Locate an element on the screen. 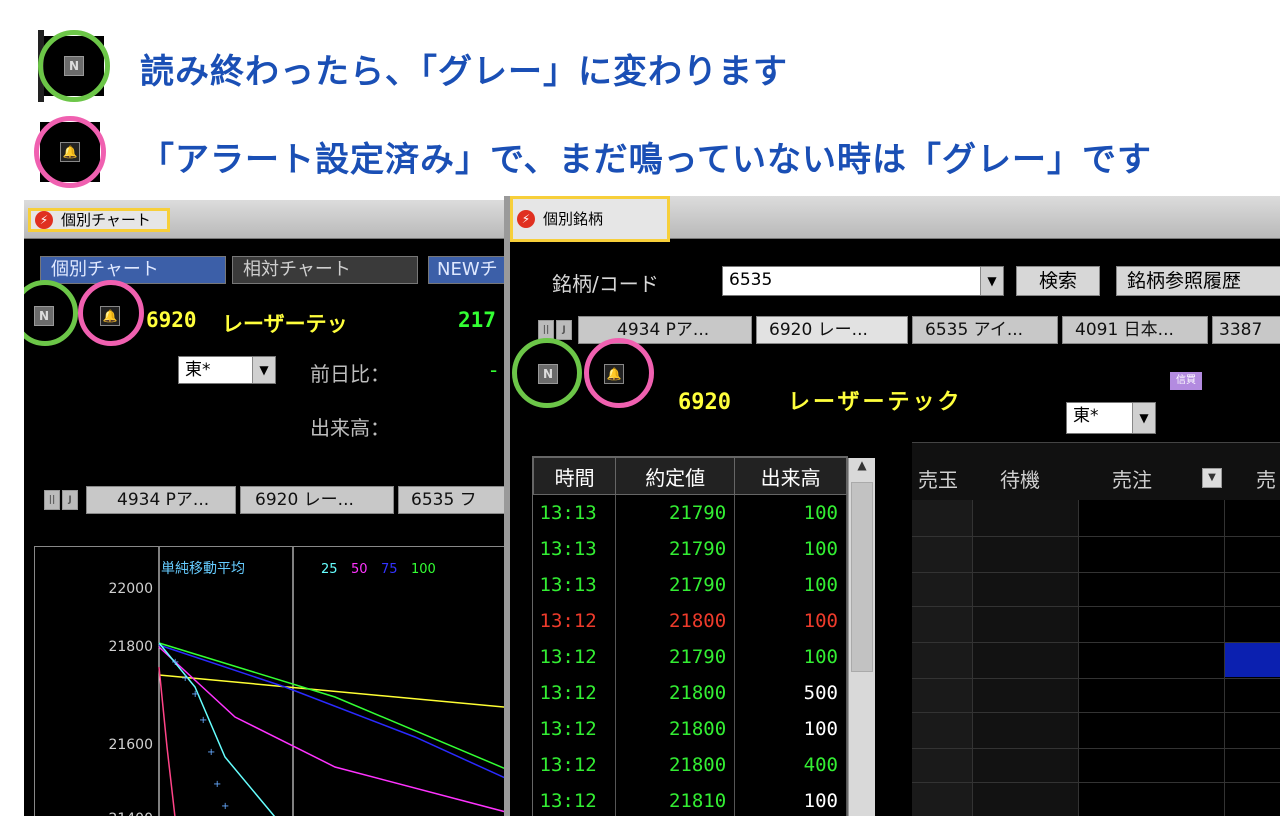  prev-label: 前日比： is located at coordinates (350, 374).